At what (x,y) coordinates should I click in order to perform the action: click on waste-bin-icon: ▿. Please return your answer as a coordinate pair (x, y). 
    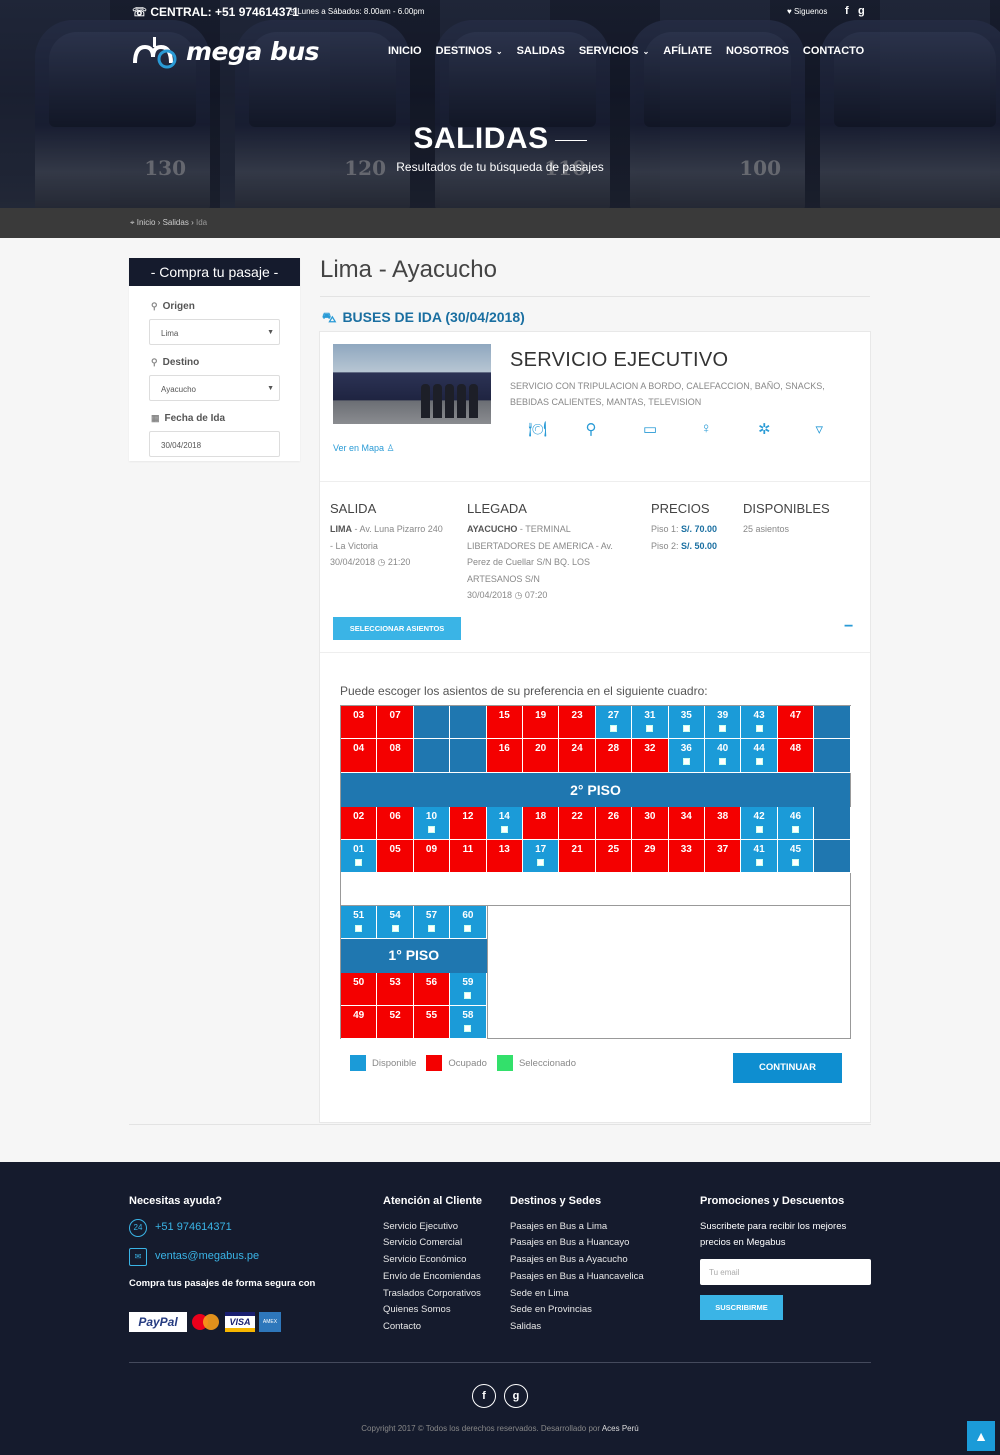
    Looking at the image, I should click on (819, 429).